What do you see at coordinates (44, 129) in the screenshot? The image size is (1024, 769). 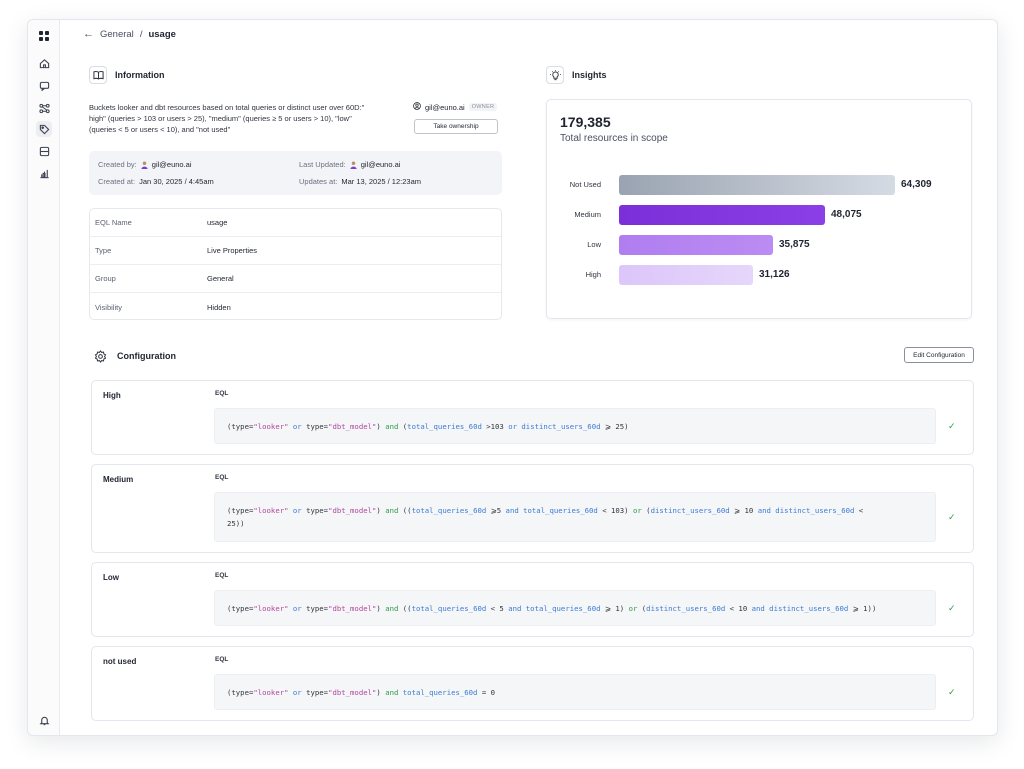 I see `tag-icon` at bounding box center [44, 129].